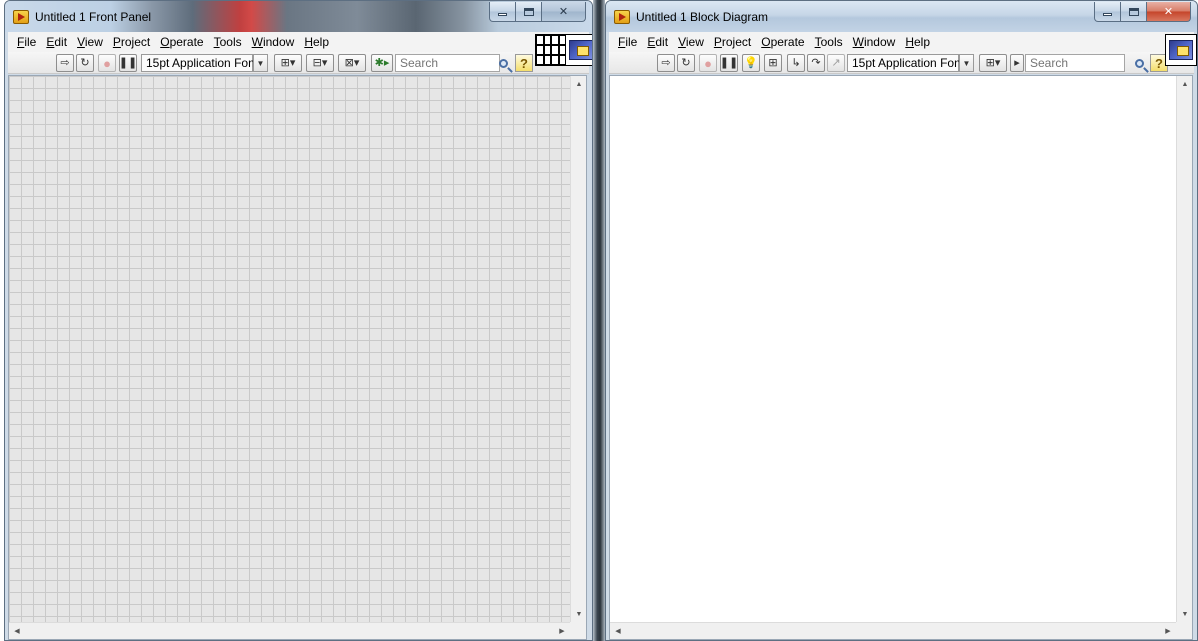  I want to click on reorder-button: ▸, so click(1017, 63).